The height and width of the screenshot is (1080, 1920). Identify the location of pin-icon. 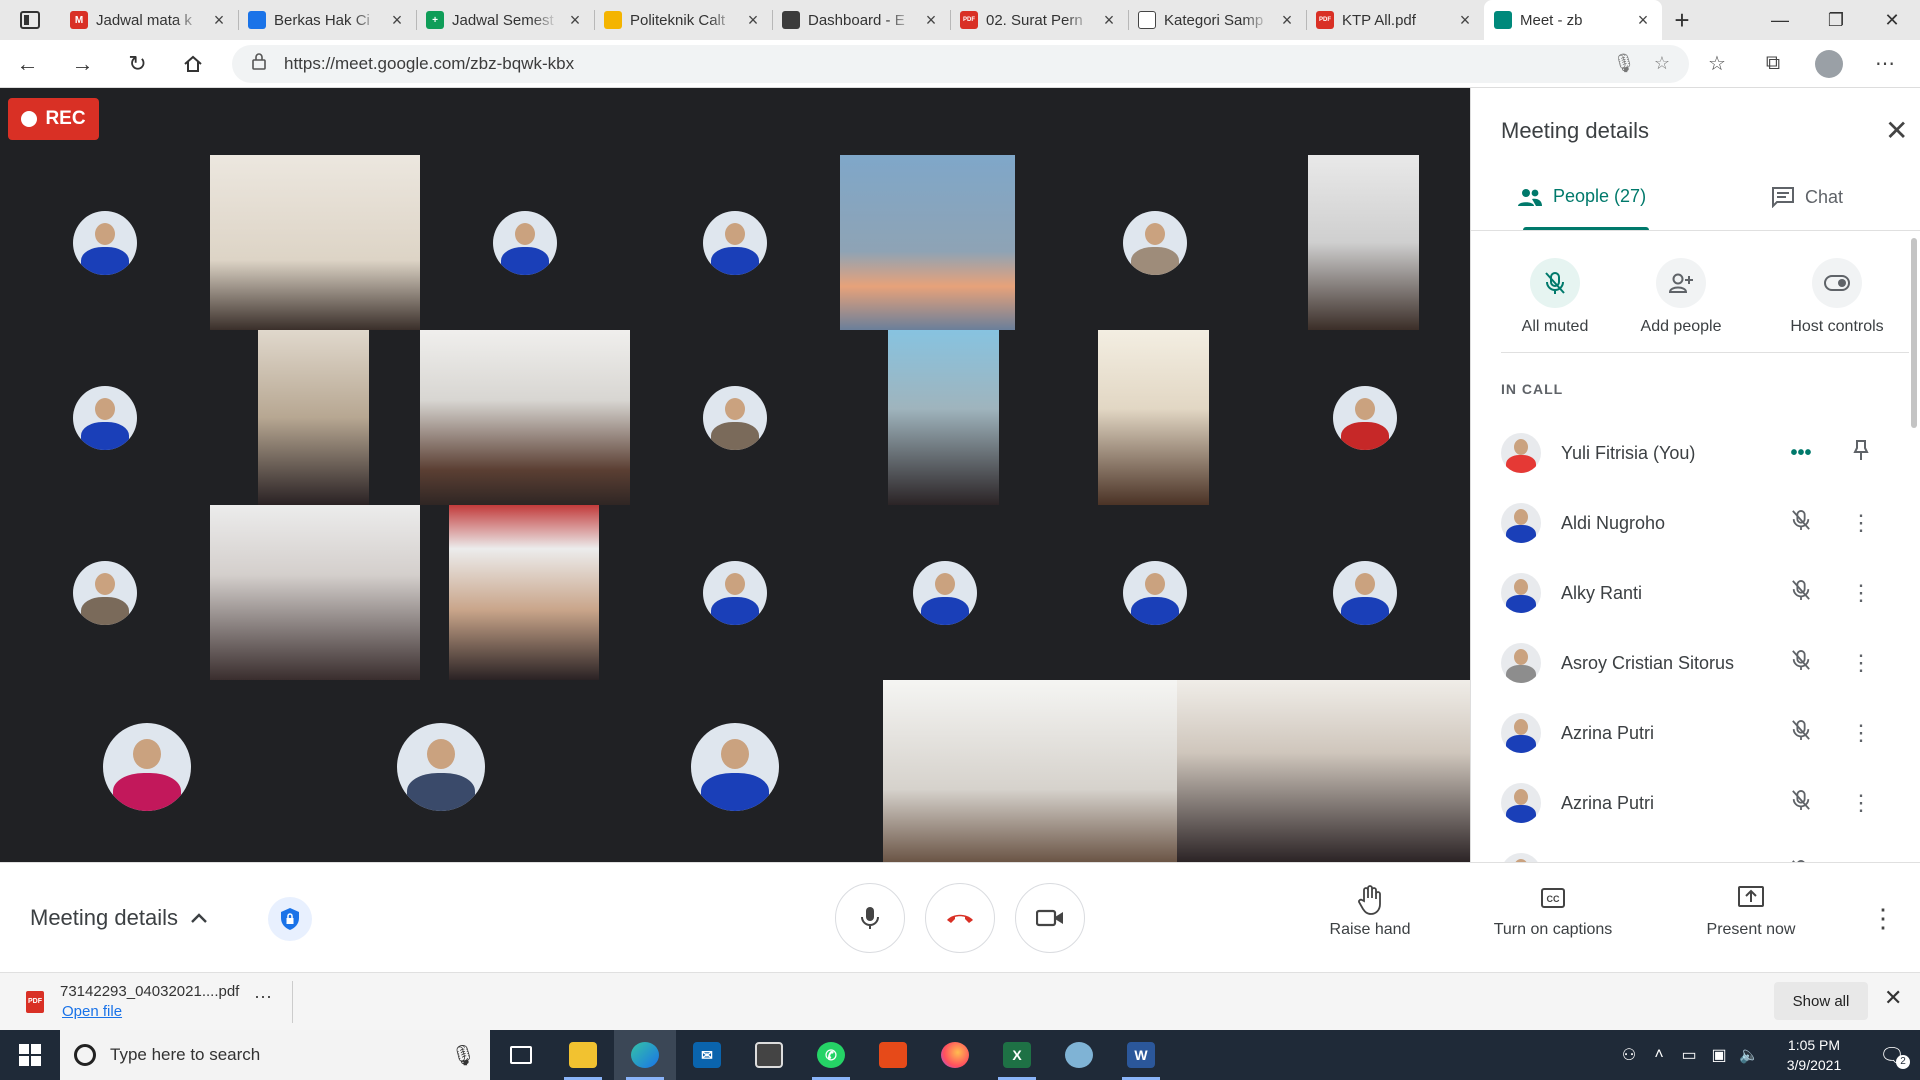
(1861, 453).